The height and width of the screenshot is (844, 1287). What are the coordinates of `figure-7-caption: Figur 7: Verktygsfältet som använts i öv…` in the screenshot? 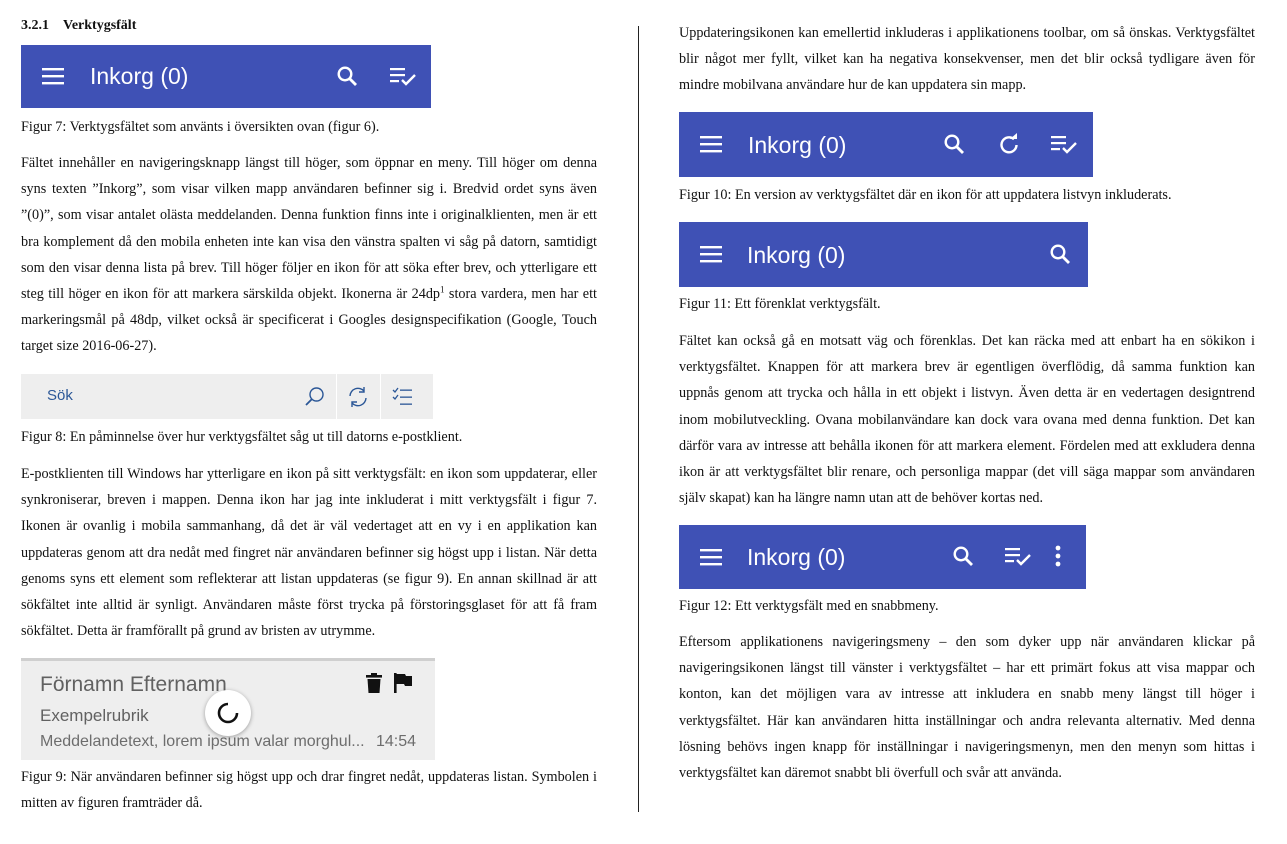 It's located at (200, 127).